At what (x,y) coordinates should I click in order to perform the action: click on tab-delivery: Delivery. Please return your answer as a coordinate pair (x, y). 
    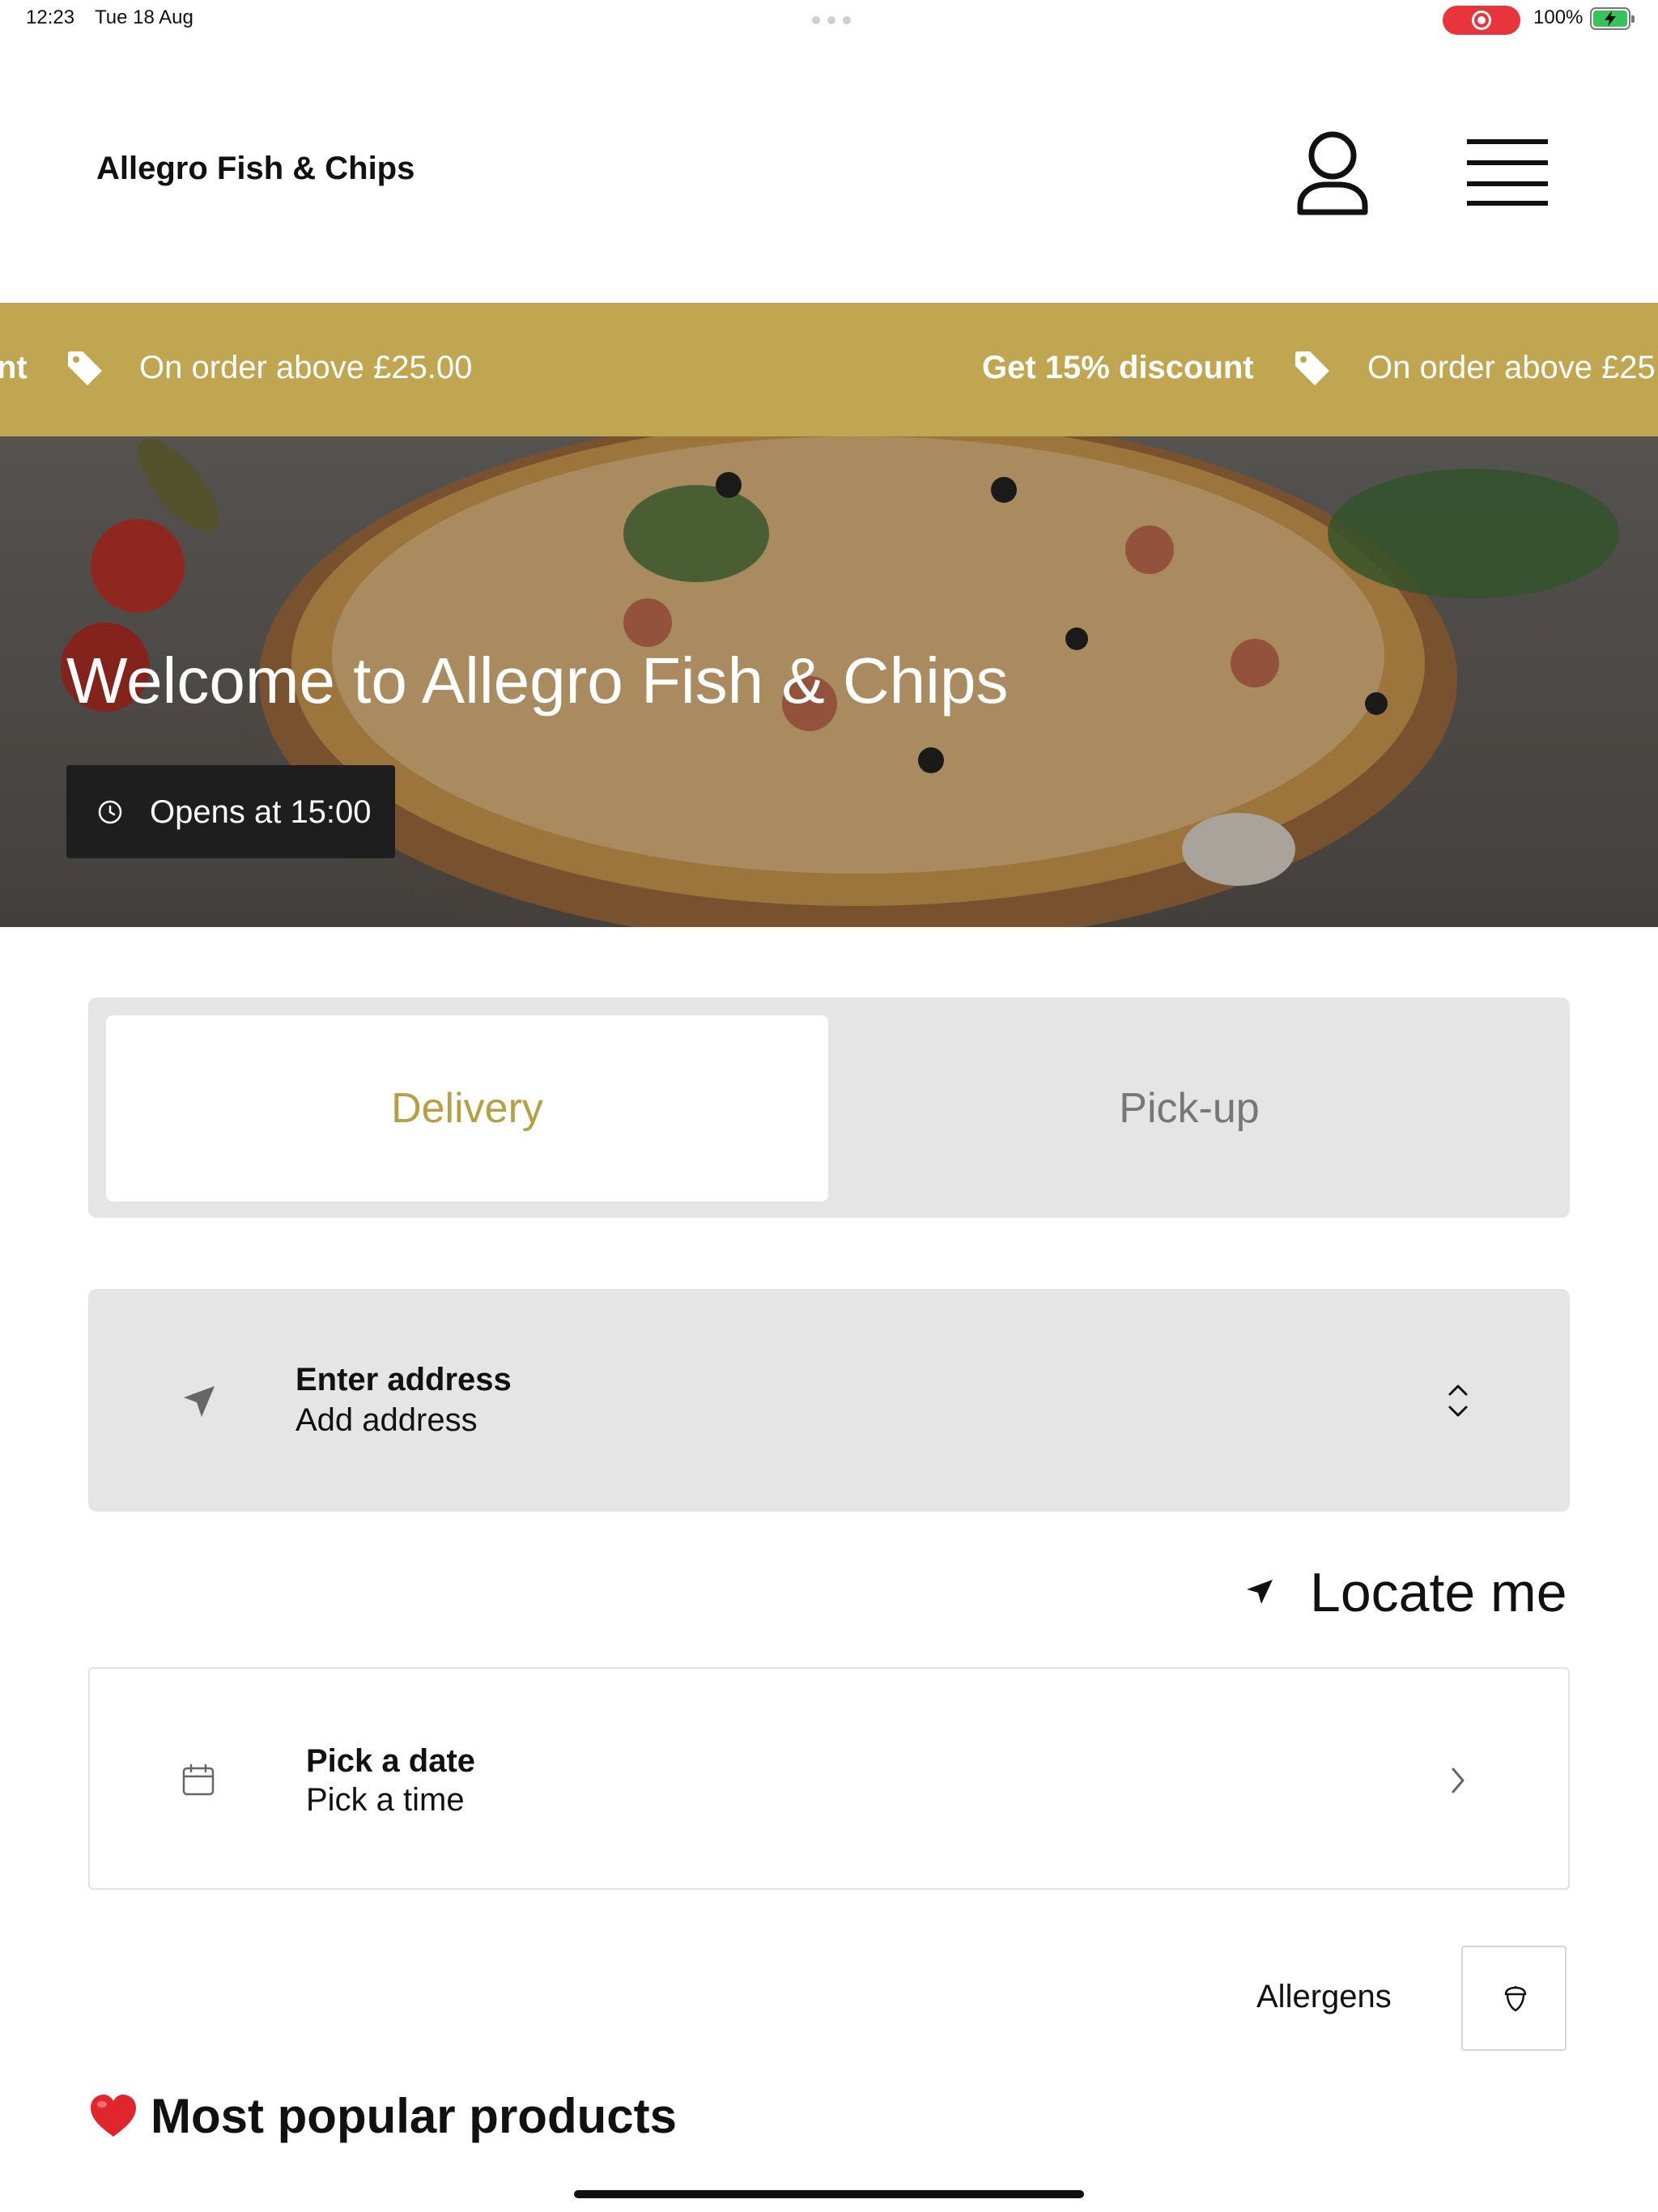
    Looking at the image, I should click on (467, 1109).